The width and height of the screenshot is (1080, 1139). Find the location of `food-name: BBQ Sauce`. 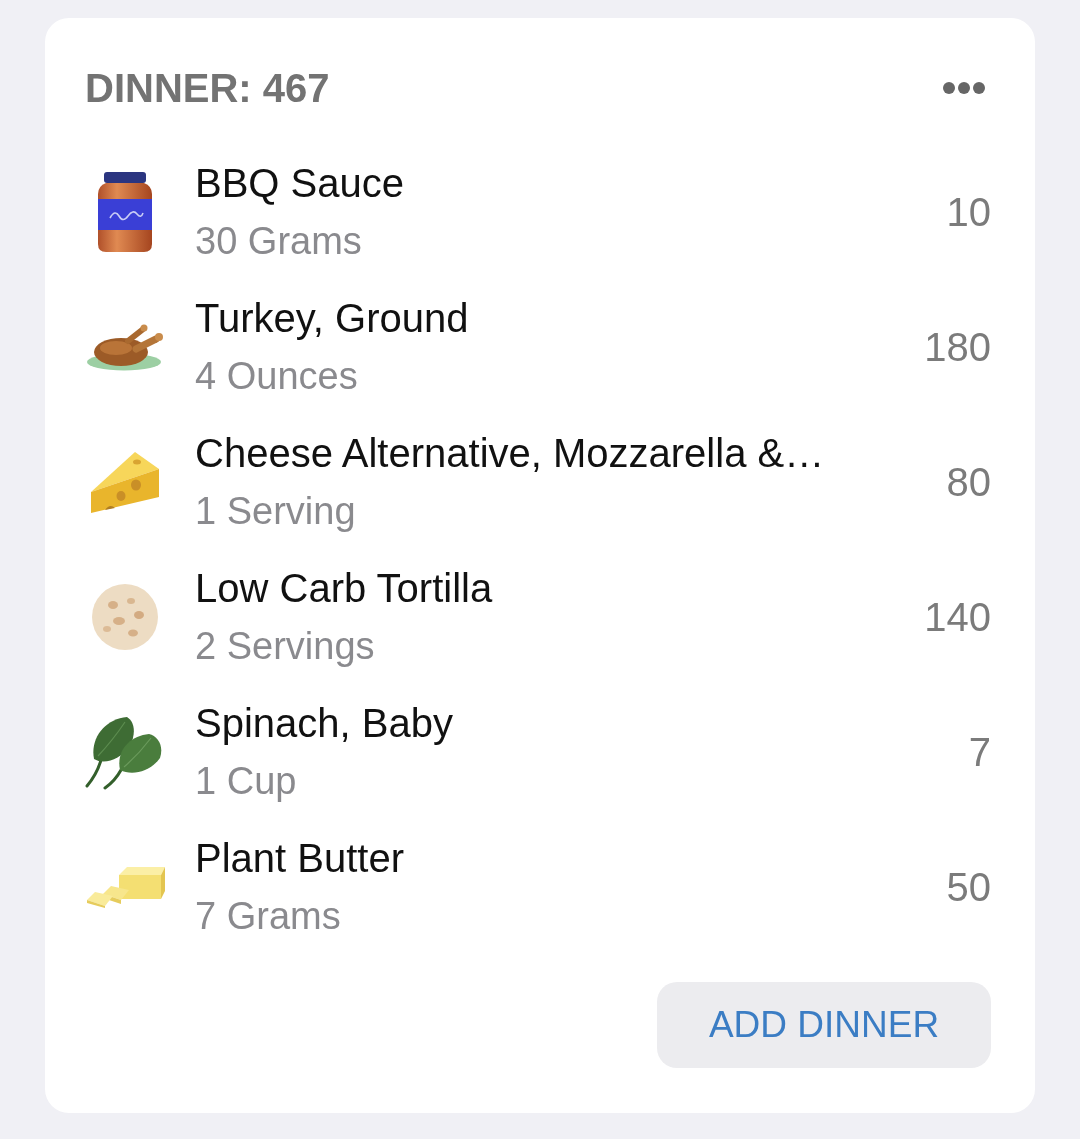

food-name: BBQ Sauce is located at coordinates (299, 183).